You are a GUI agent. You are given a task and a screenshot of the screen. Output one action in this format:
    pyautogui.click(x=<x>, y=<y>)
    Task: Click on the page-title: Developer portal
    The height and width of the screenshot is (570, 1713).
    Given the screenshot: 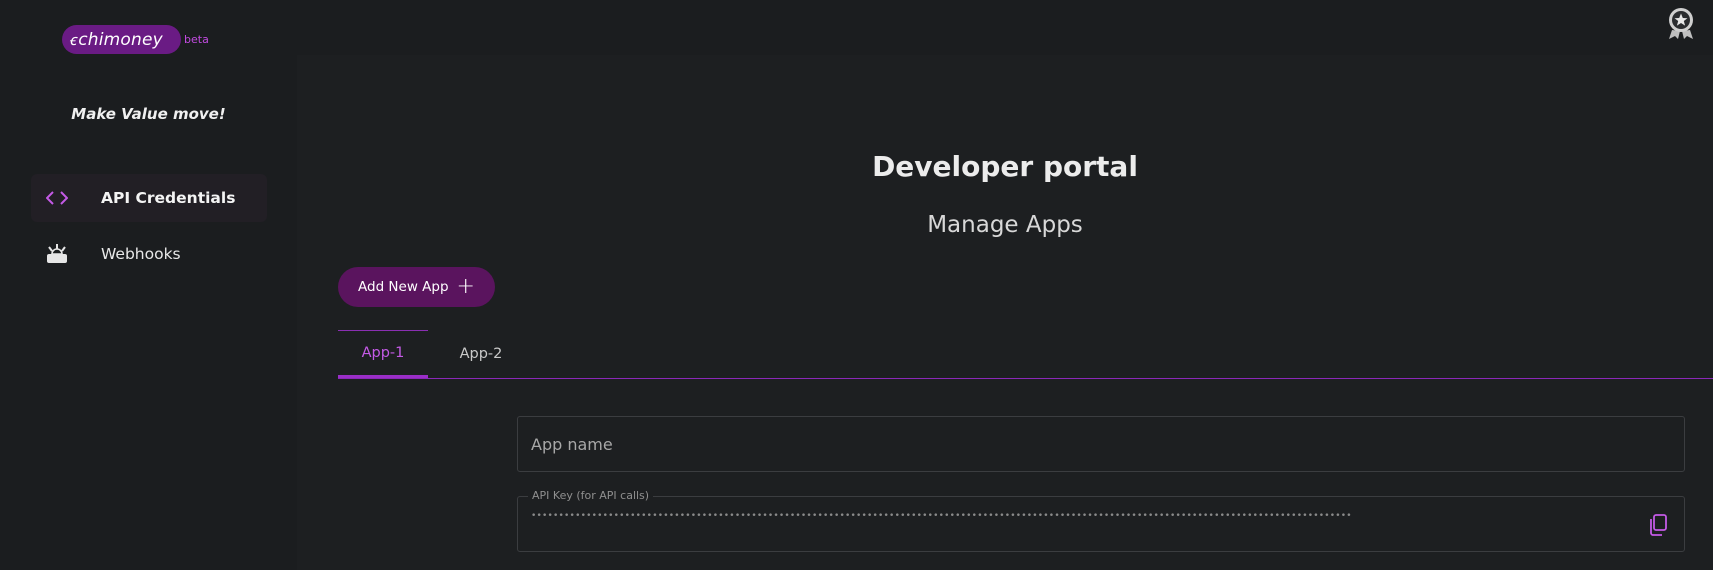 What is the action you would take?
    pyautogui.click(x=1005, y=166)
    